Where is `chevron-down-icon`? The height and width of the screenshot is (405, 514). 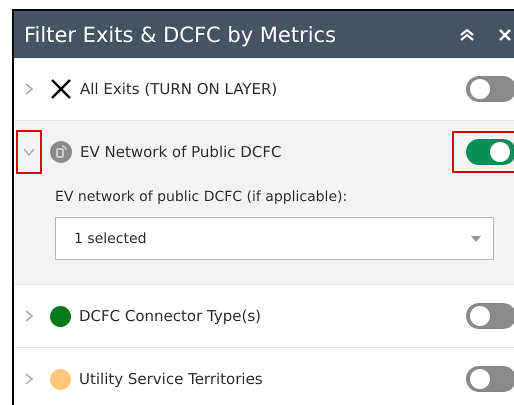 chevron-down-icon is located at coordinates (29, 152).